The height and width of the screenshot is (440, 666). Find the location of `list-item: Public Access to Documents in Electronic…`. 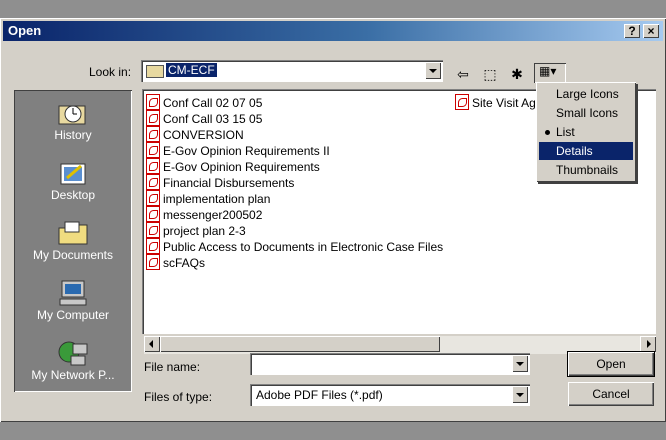

list-item: Public Access to Documents in Electronic… is located at coordinates (294, 246).